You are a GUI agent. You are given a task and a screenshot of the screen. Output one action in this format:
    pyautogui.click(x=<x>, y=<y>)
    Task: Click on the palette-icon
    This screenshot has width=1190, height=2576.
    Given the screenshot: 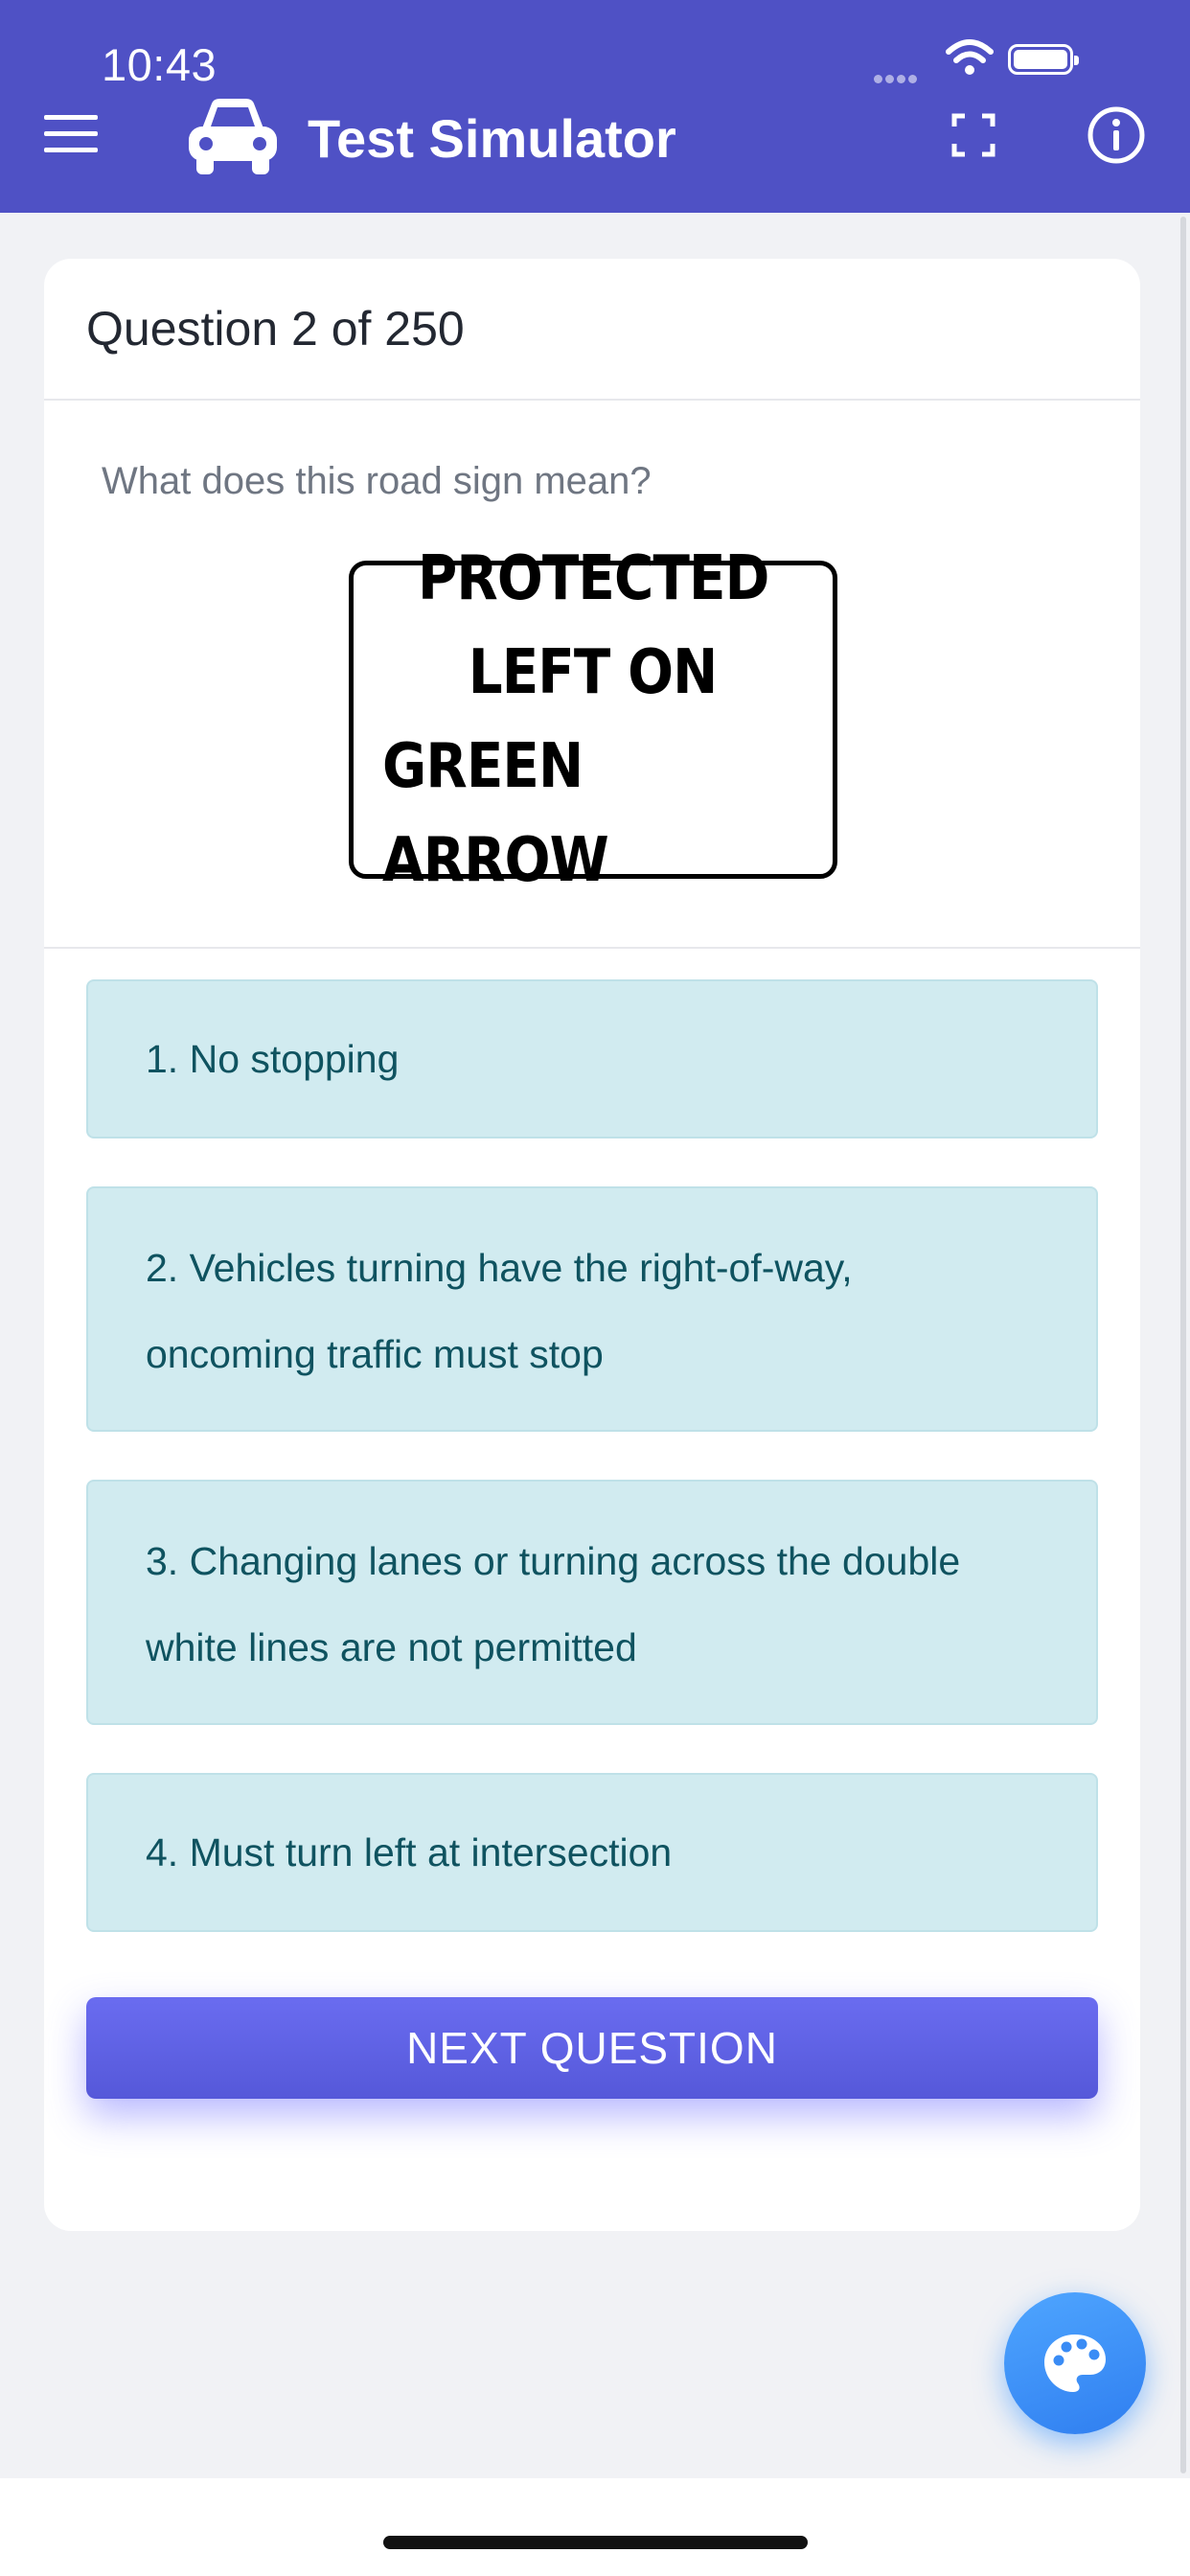 What is the action you would take?
    pyautogui.click(x=1075, y=2363)
    